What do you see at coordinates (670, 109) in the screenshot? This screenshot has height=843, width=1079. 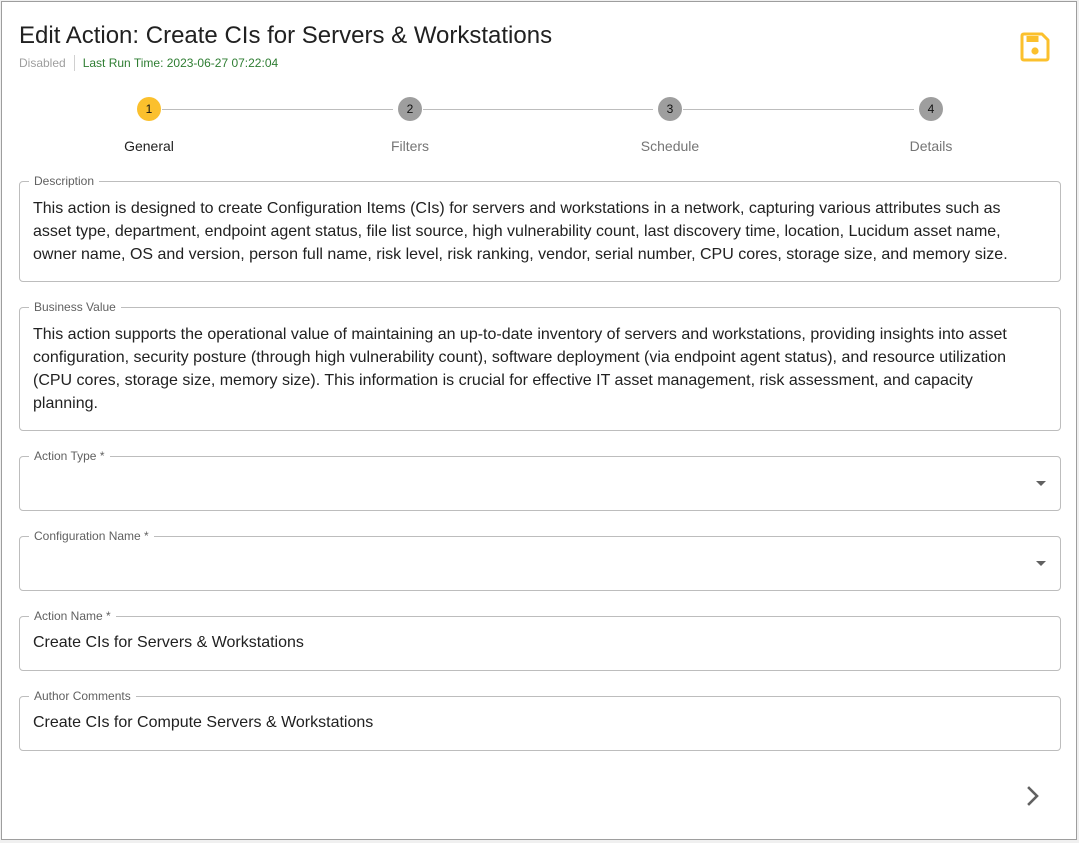 I see `step-number: 3` at bounding box center [670, 109].